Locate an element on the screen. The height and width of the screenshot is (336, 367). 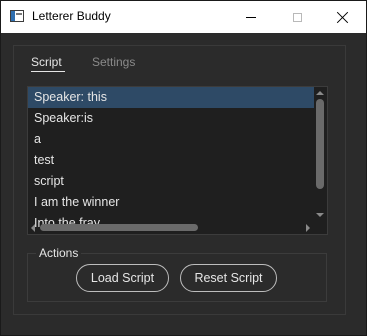
minimize-button is located at coordinates (251, 17).